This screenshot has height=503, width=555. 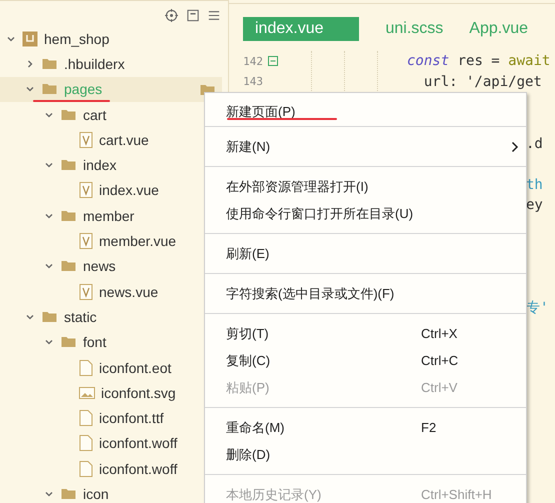 I want to click on item-label: font, so click(x=94, y=342).